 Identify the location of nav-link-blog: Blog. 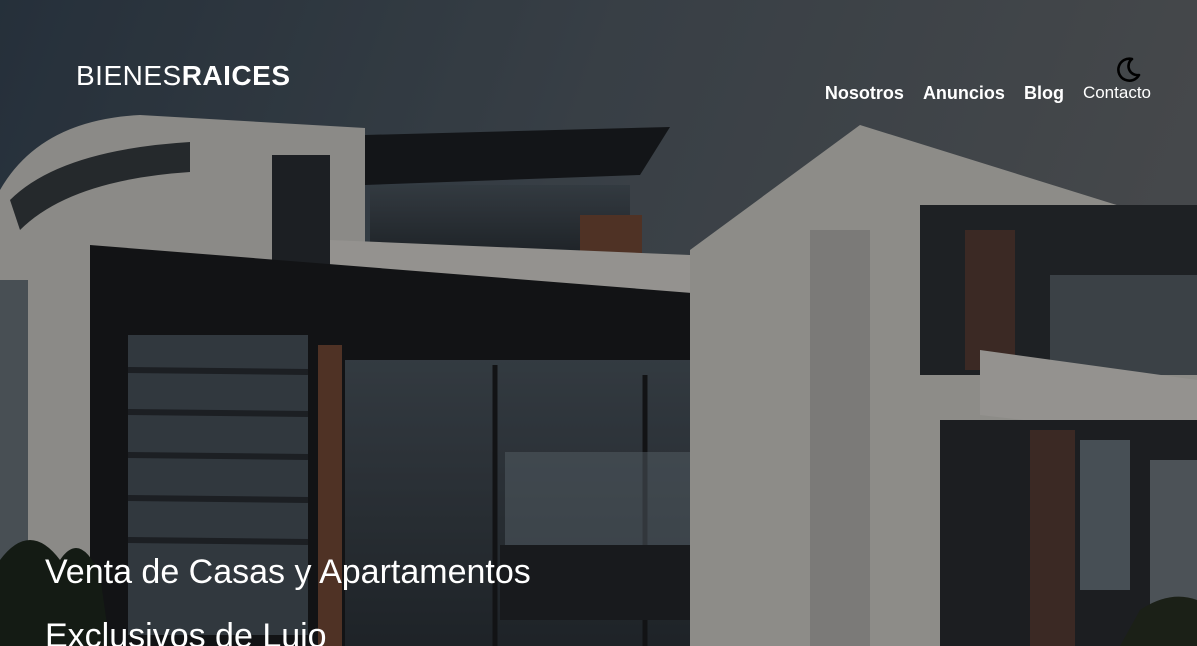
(1044, 93).